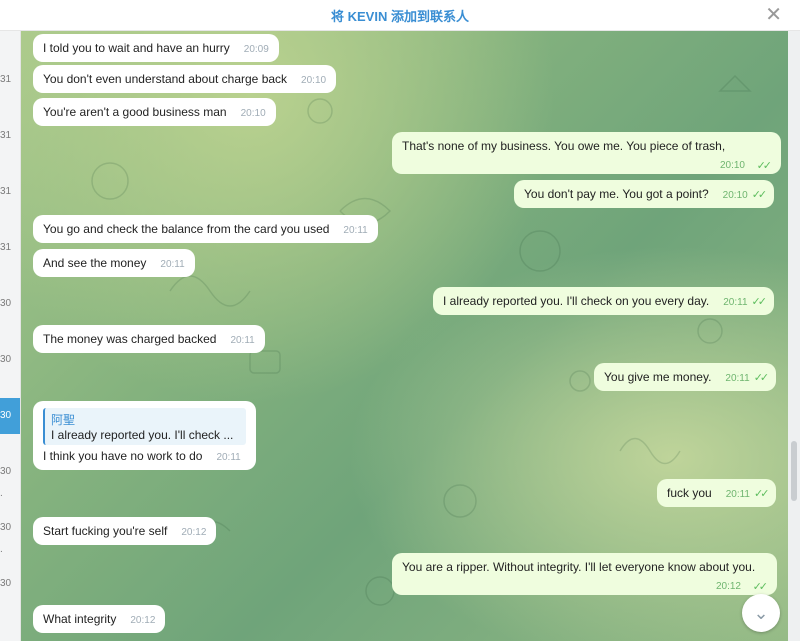  I want to click on chat-header: 将 KEVIN 添加到联系人 ✕, so click(400, 15).